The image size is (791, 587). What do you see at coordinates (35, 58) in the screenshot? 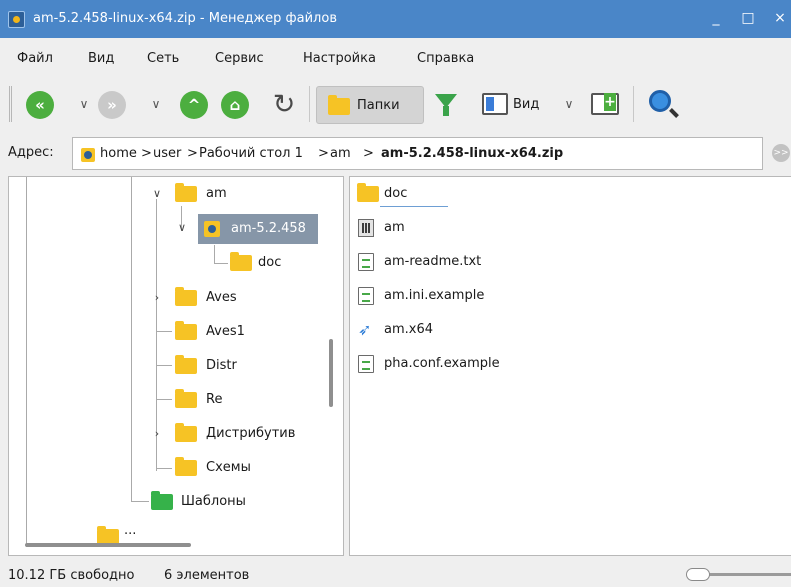
I see `menu-file: Файл` at bounding box center [35, 58].